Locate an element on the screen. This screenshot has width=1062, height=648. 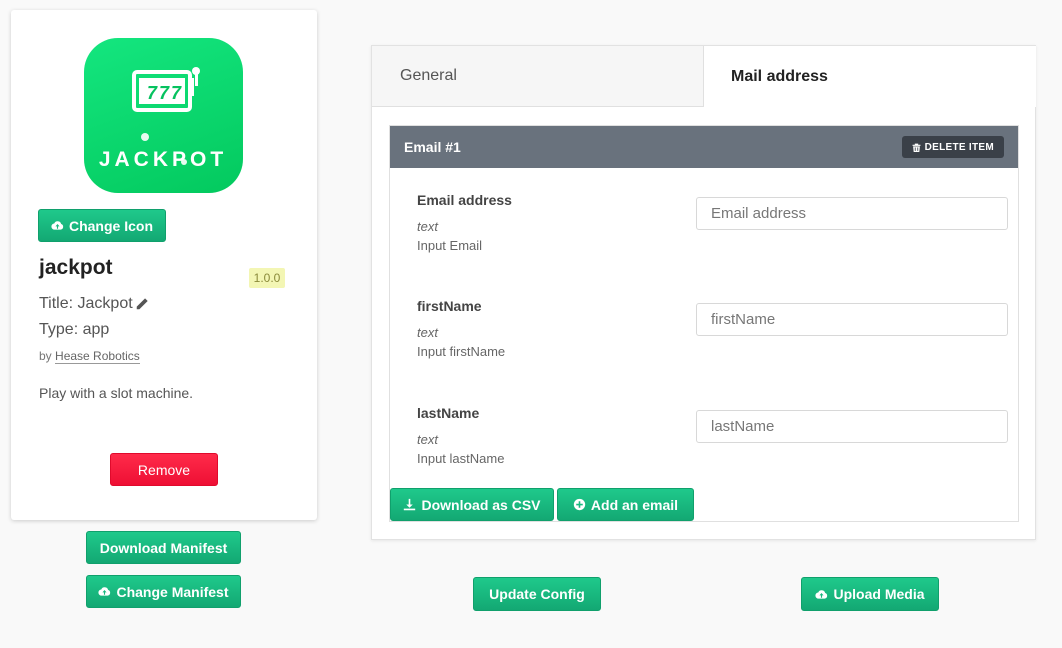
lastname-input is located at coordinates (852, 426).